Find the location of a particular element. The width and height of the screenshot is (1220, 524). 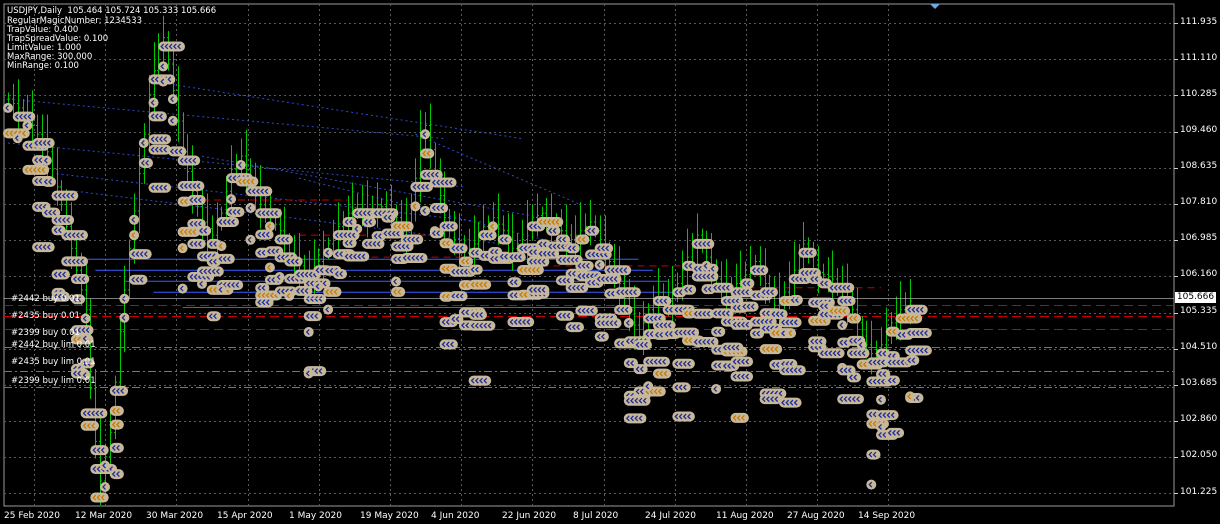

time-tick-label: 14 Sep 2020 is located at coordinates (887, 516).